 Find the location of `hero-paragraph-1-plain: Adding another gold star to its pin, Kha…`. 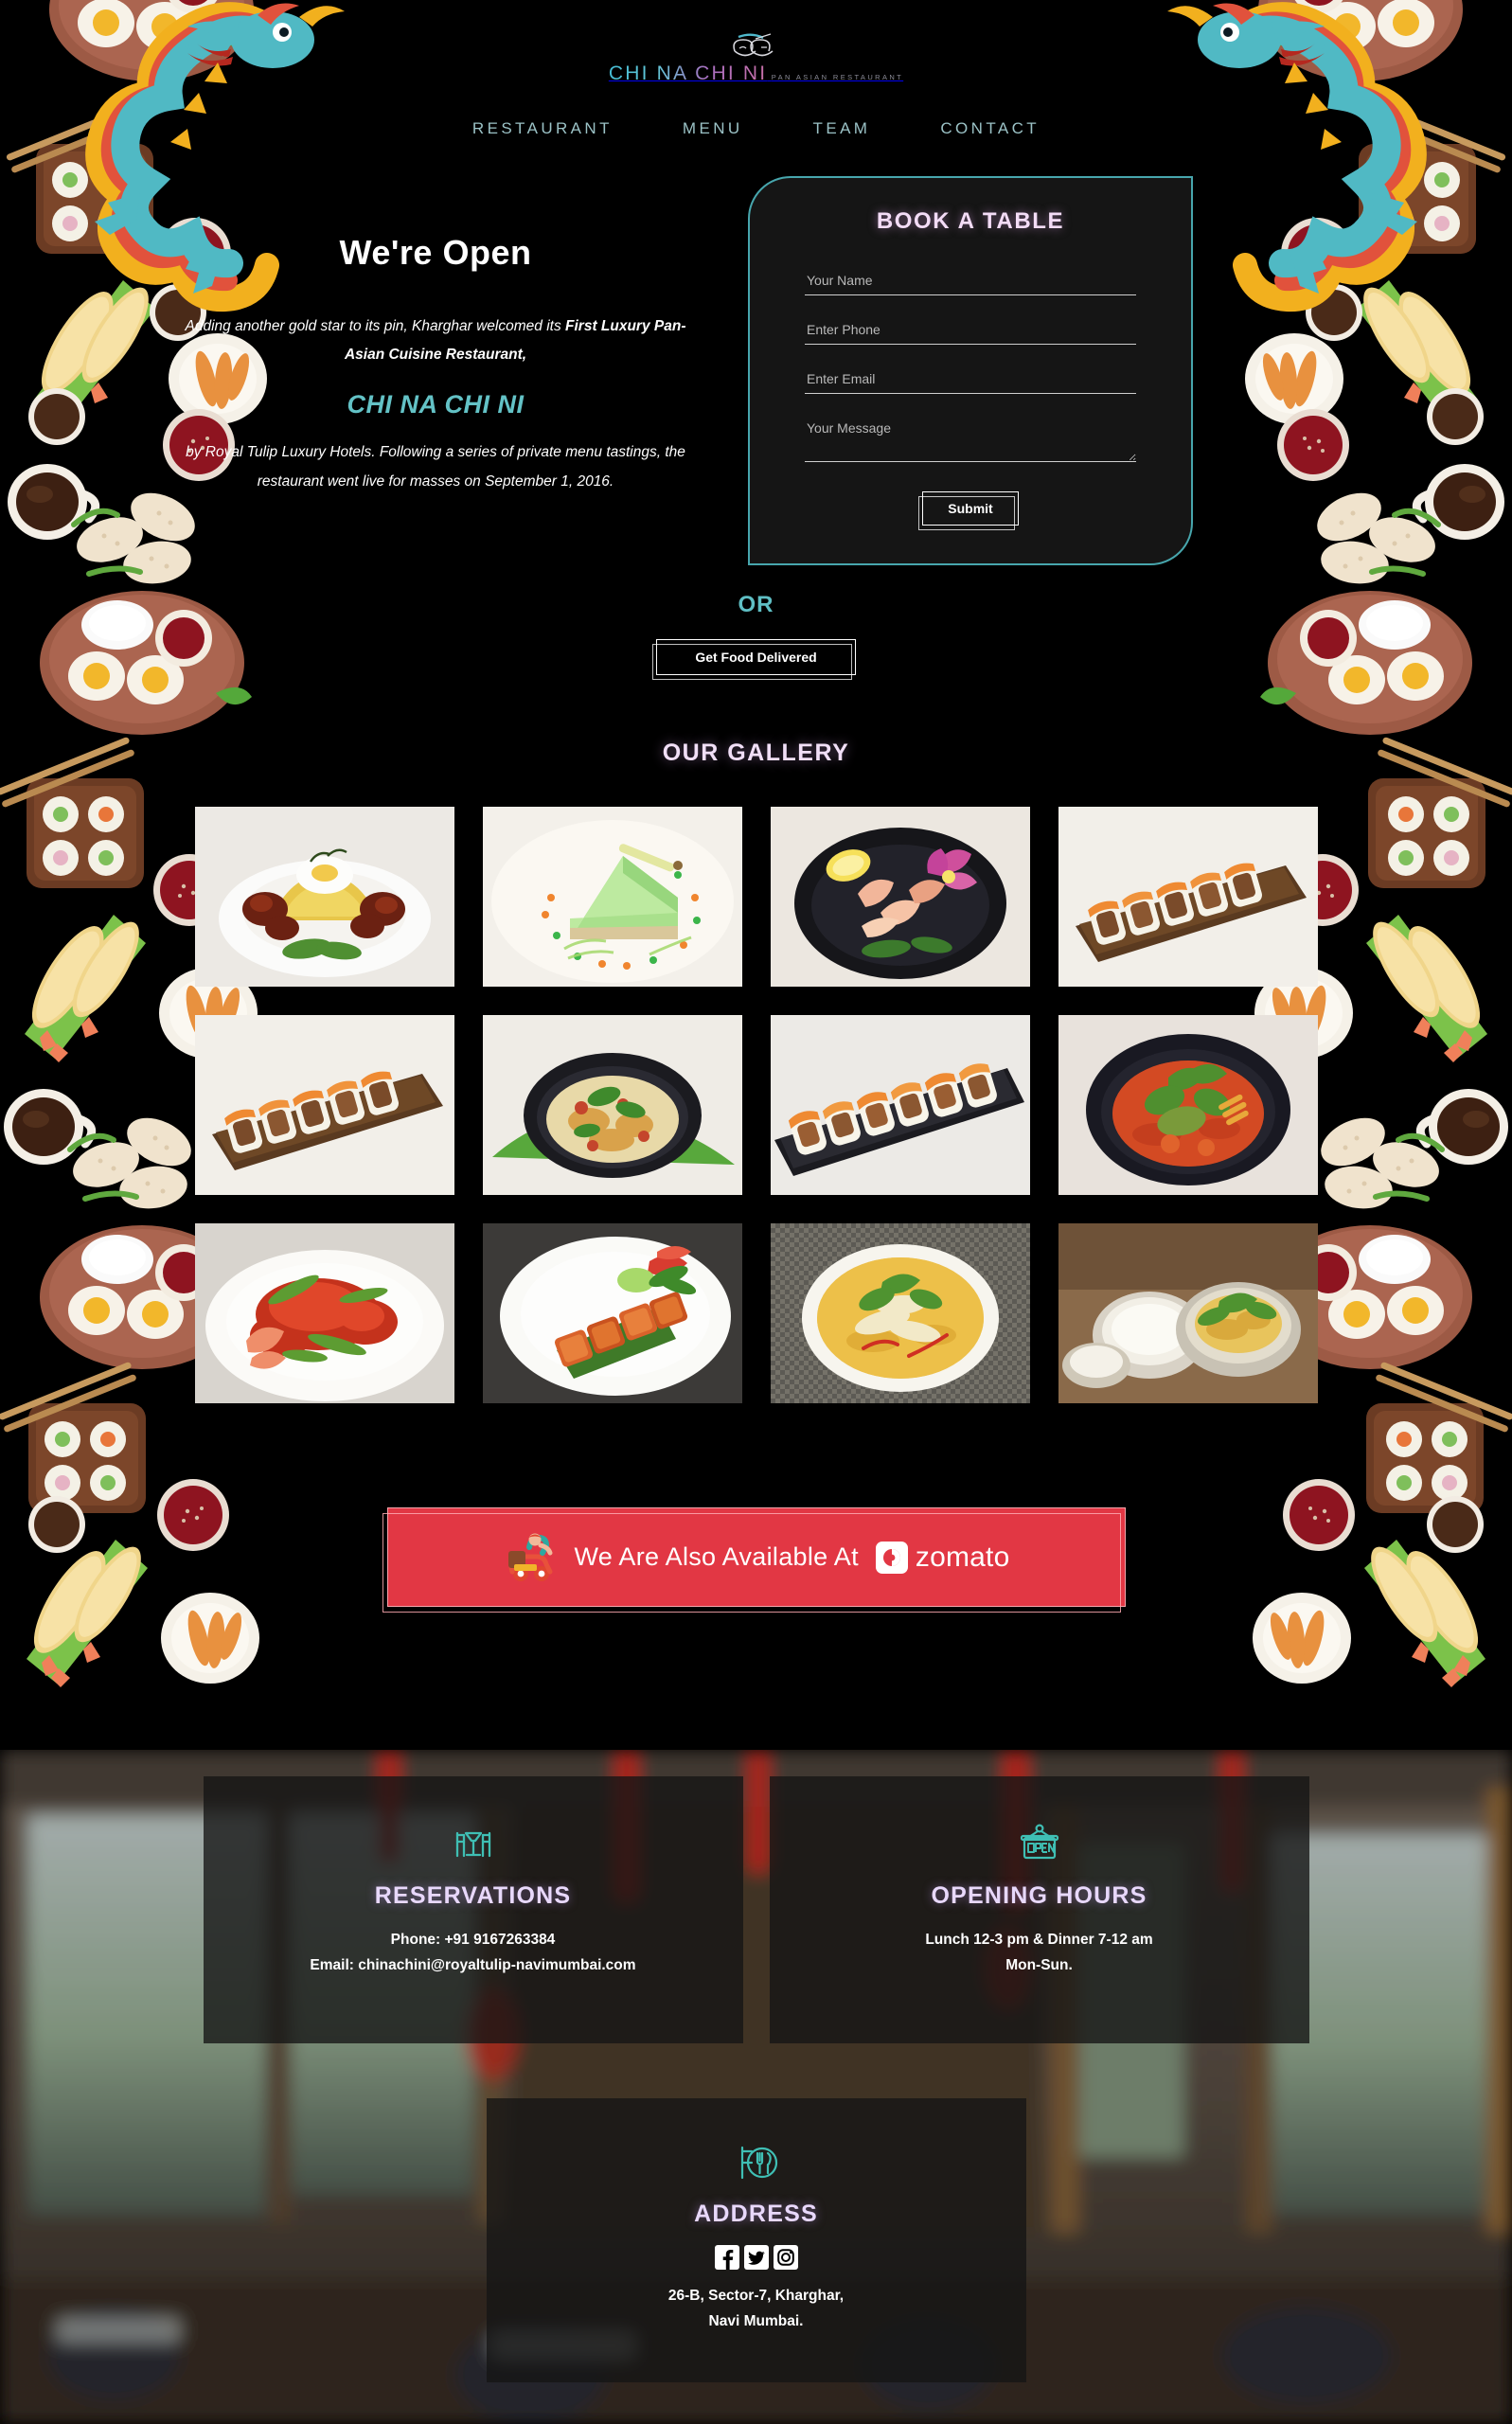

hero-paragraph-1-plain: Adding another gold star to its pin, Kha… is located at coordinates (375, 326).